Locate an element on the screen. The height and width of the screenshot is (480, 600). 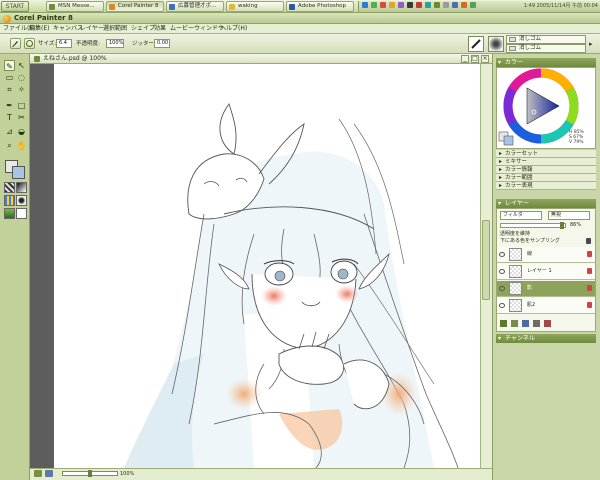
magnifier-icon: ⌕ is located at coordinates (9, 145).